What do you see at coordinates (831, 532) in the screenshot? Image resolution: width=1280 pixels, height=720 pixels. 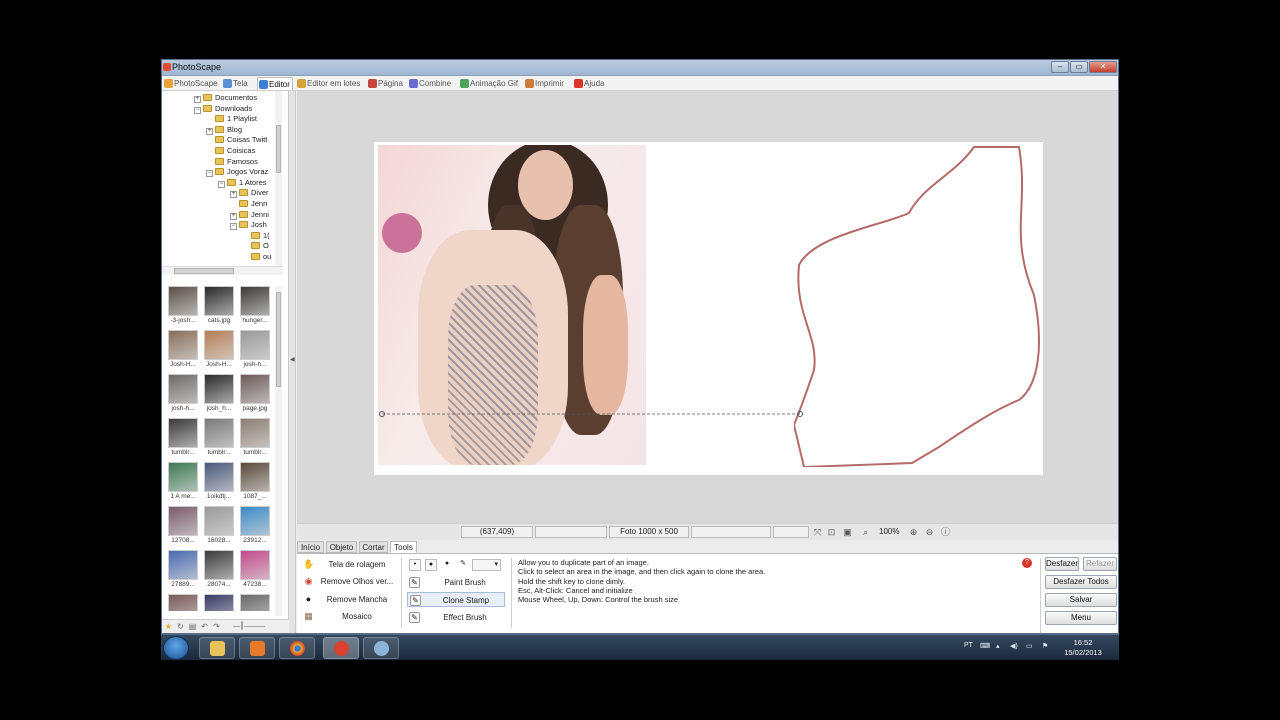 I see `actual-size-icon: ⊡` at bounding box center [831, 532].